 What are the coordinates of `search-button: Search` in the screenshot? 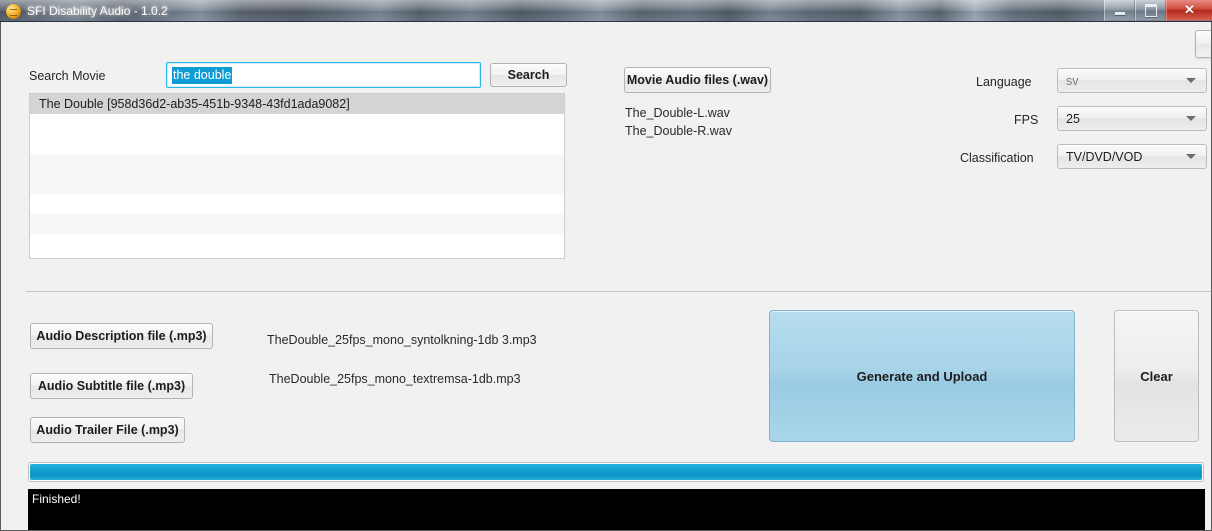 It's located at (528, 75).